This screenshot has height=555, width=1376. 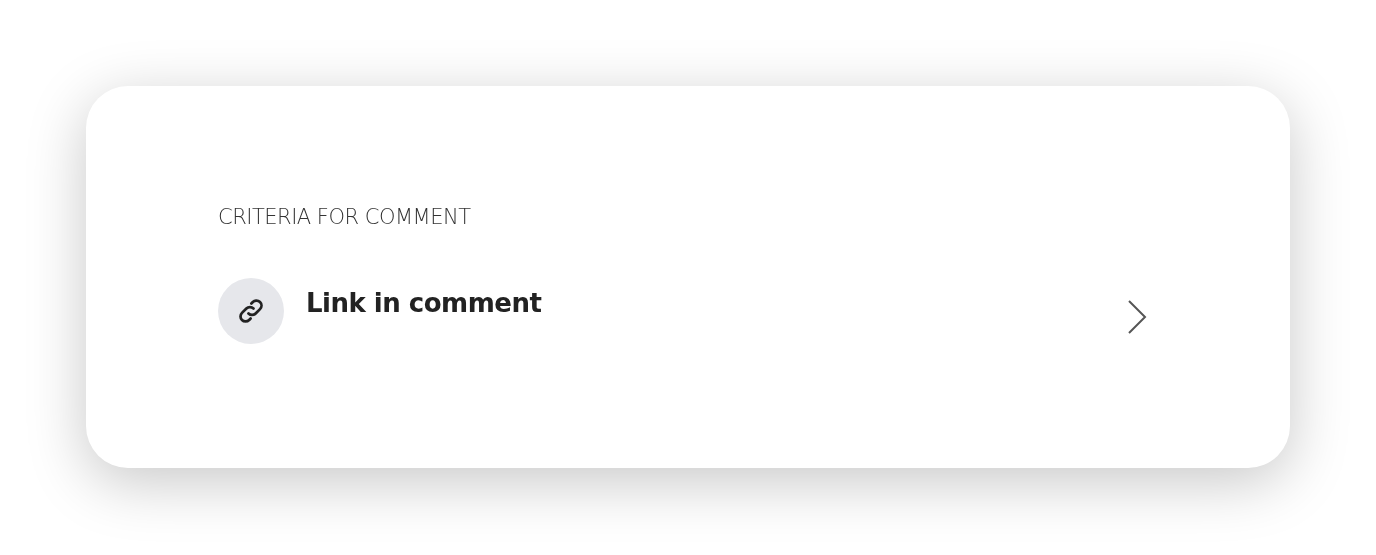 What do you see at coordinates (345, 217) in the screenshot?
I see `section-heading: CRITERIA FOR COMMENT` at bounding box center [345, 217].